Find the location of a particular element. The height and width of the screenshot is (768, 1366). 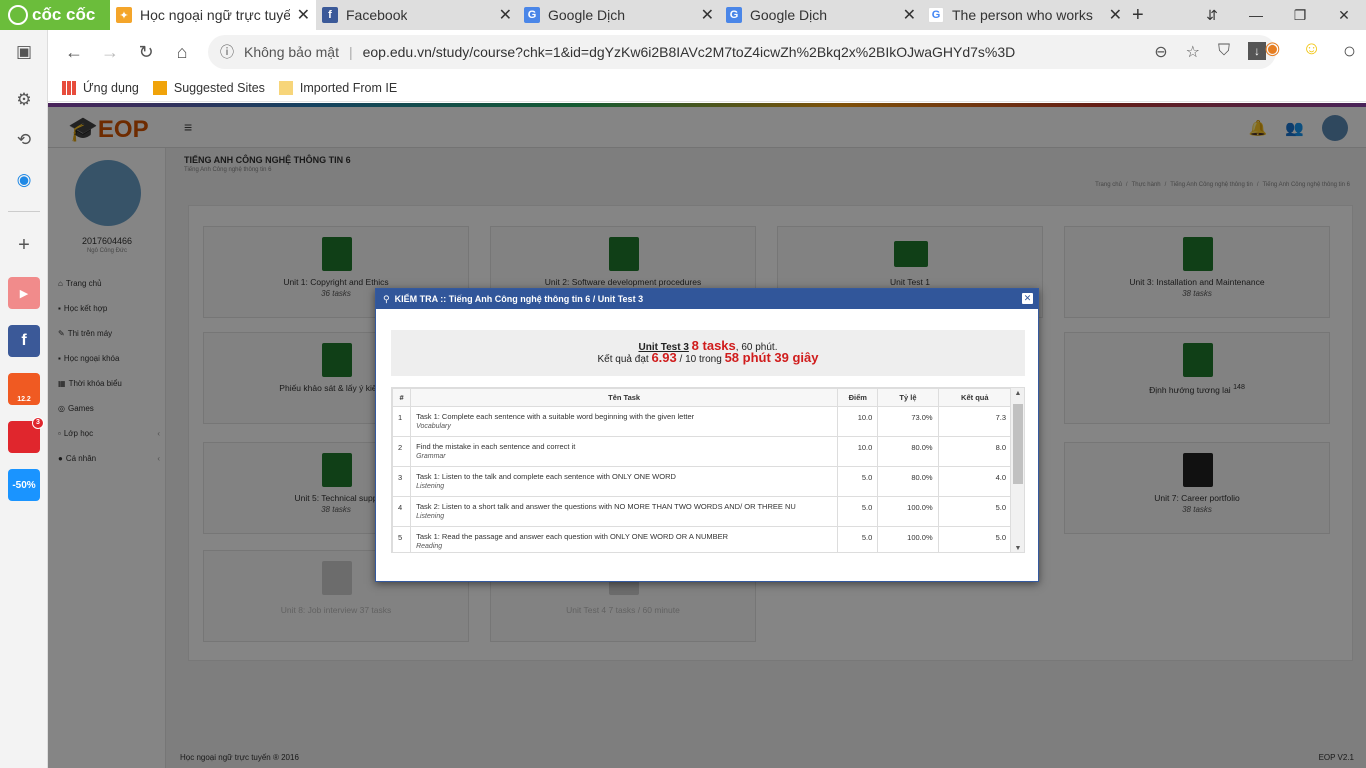

download-icon: ↓ is located at coordinates (1257, 51).